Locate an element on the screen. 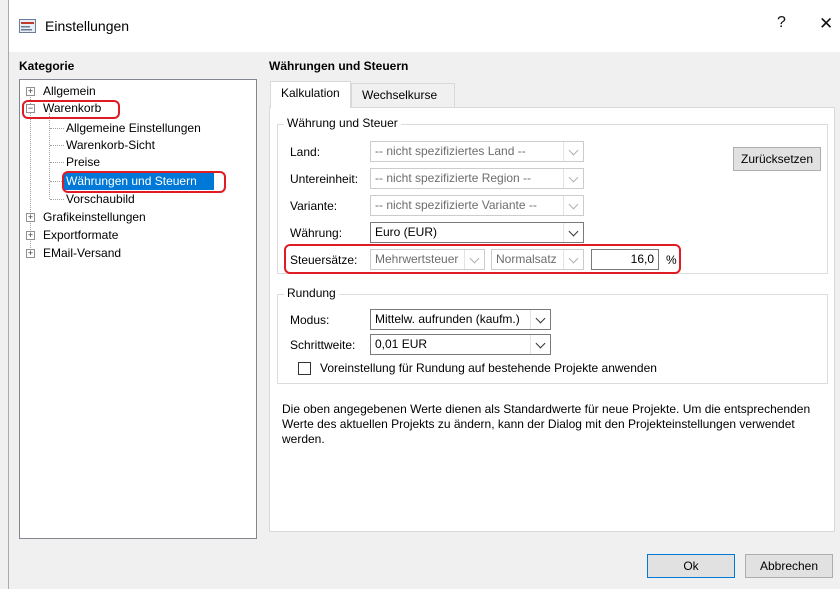  app-icon is located at coordinates (27, 26).